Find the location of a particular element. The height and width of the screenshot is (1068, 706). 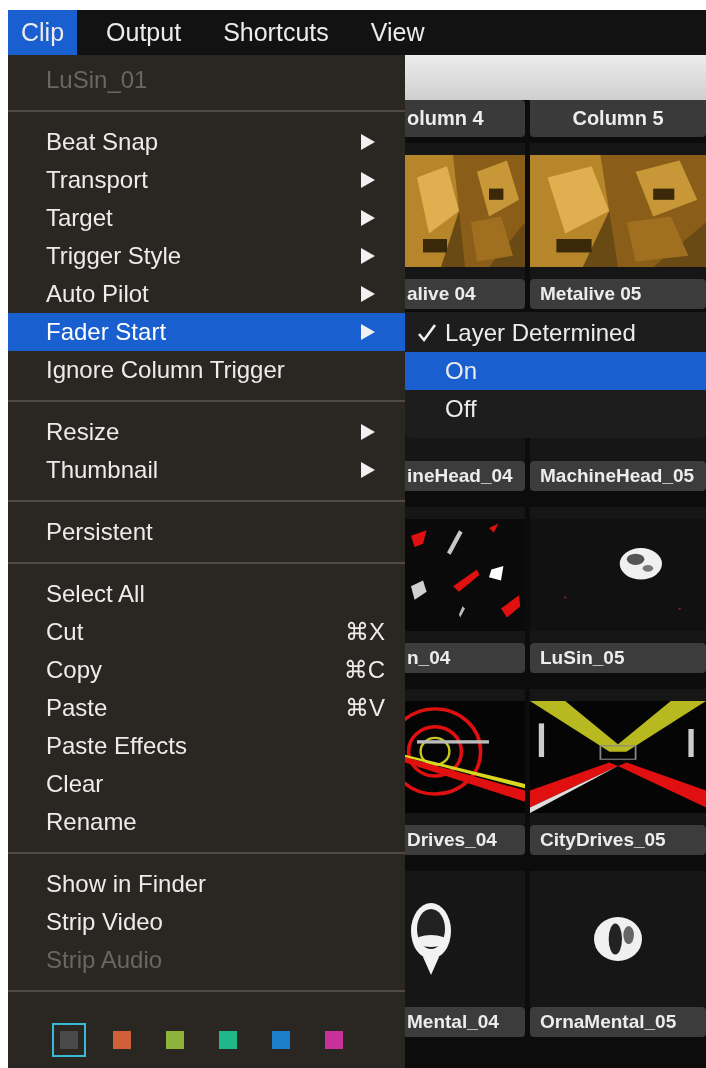

menu-item: Target is located at coordinates (206, 218).